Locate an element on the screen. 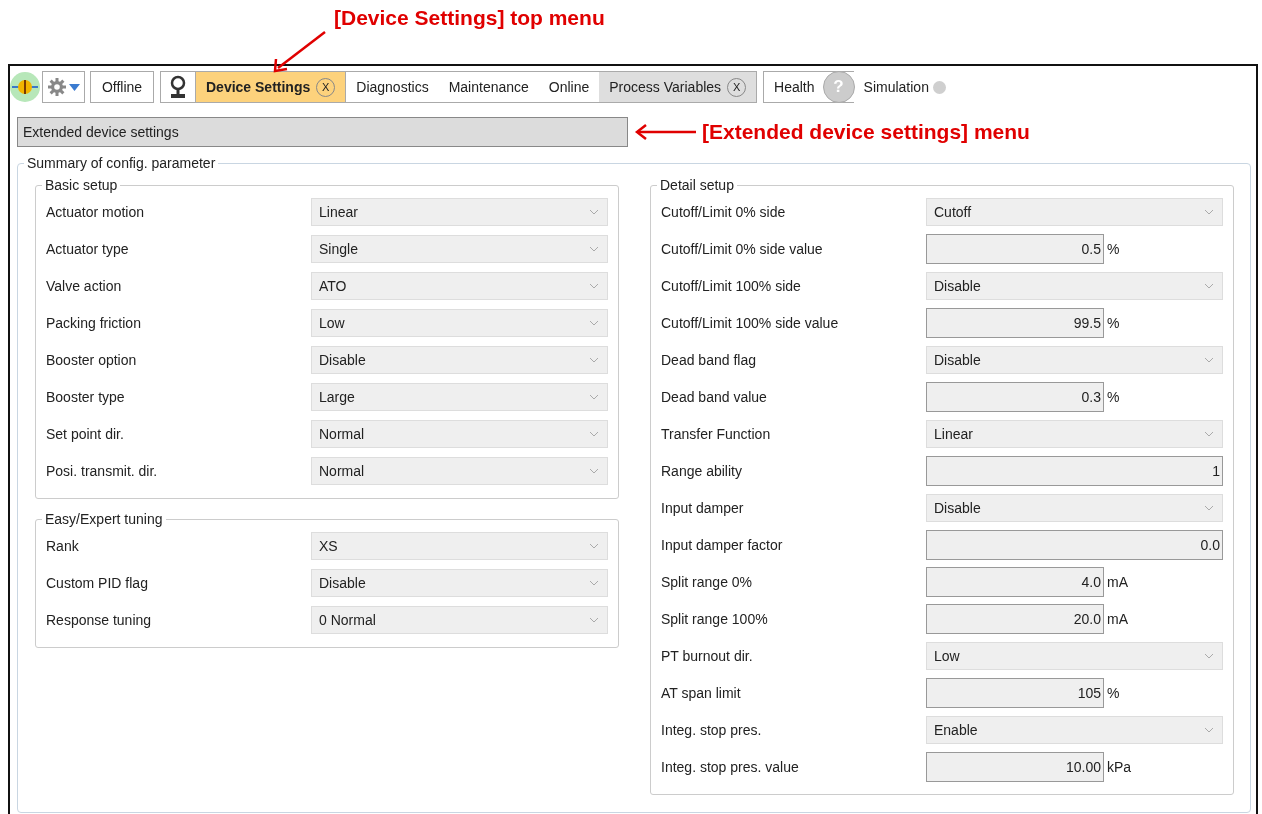 This screenshot has width=1262, height=814. offline-button: Offline is located at coordinates (122, 87).